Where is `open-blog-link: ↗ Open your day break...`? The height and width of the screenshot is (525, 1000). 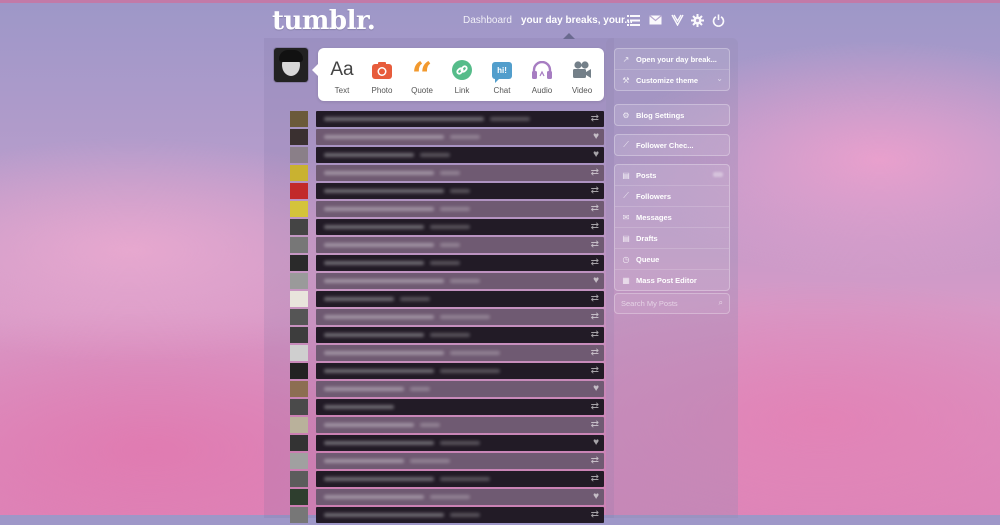
open-blog-link: ↗ Open your day break... is located at coordinates (672, 59).